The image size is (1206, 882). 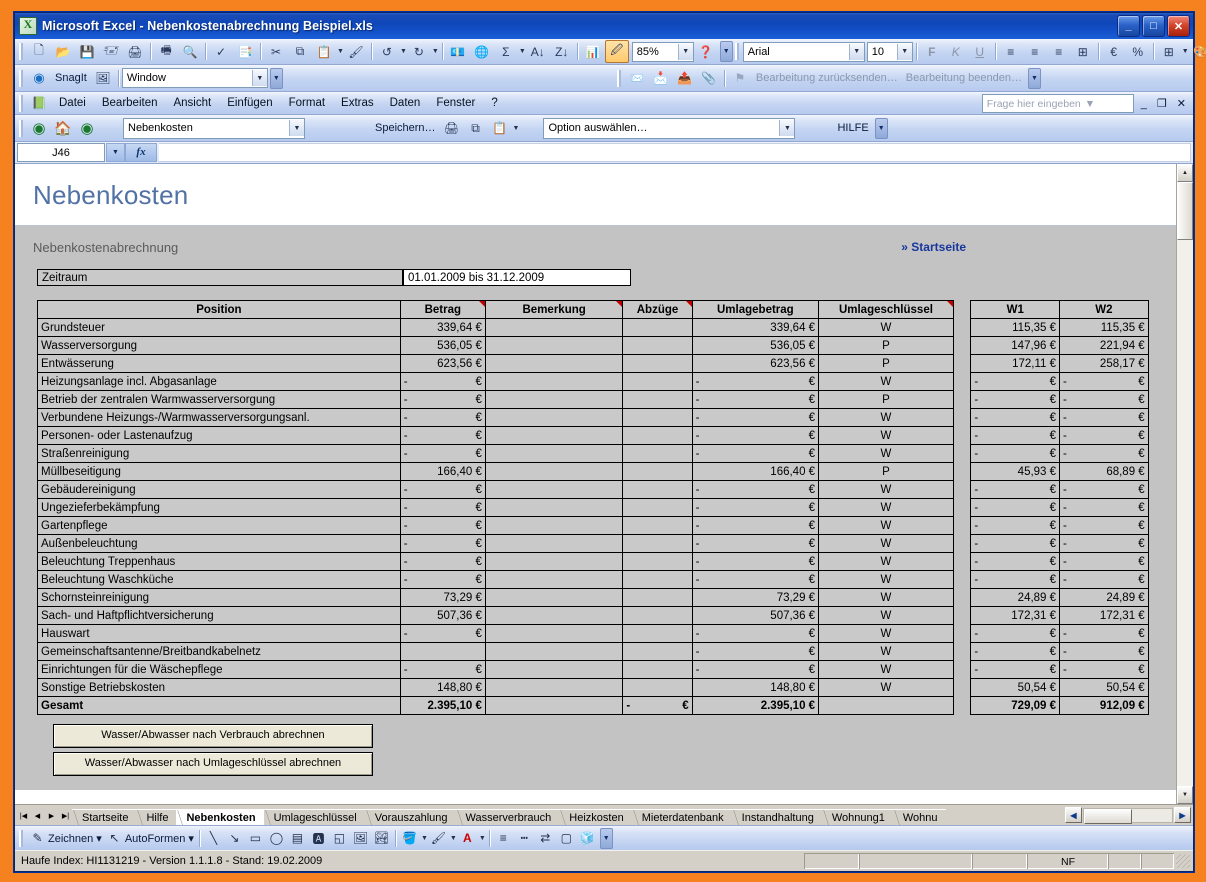 What do you see at coordinates (360, 838) in the screenshot?
I see `clip-art-icon: 🖼` at bounding box center [360, 838].